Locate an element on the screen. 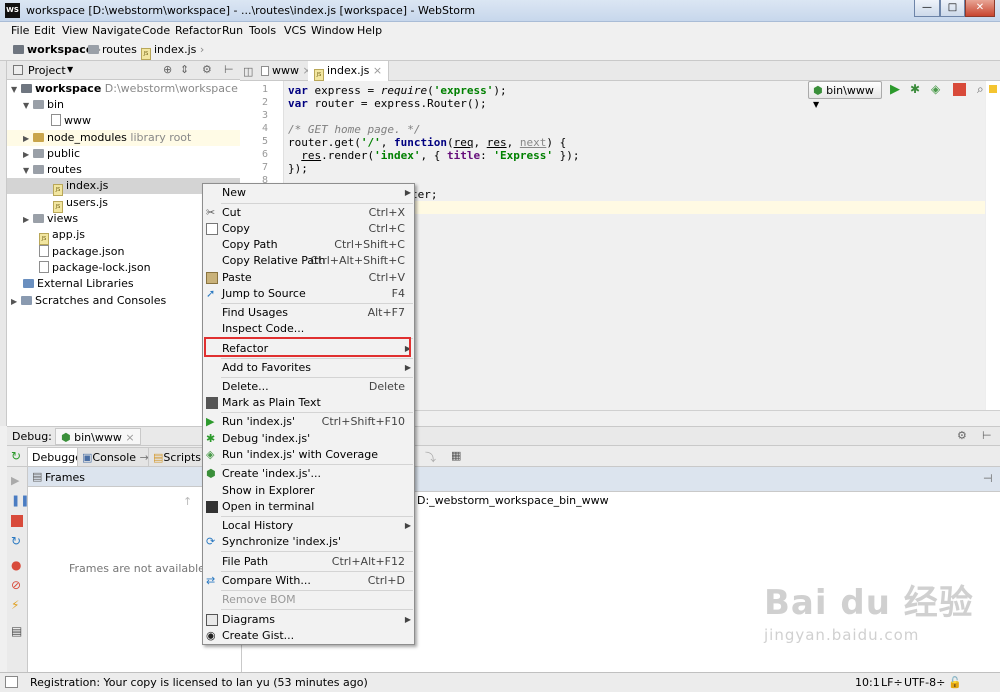 Image resolution: width=1000 pixels, height=692 pixels. breakpoints-icon: ● is located at coordinates (17, 565).